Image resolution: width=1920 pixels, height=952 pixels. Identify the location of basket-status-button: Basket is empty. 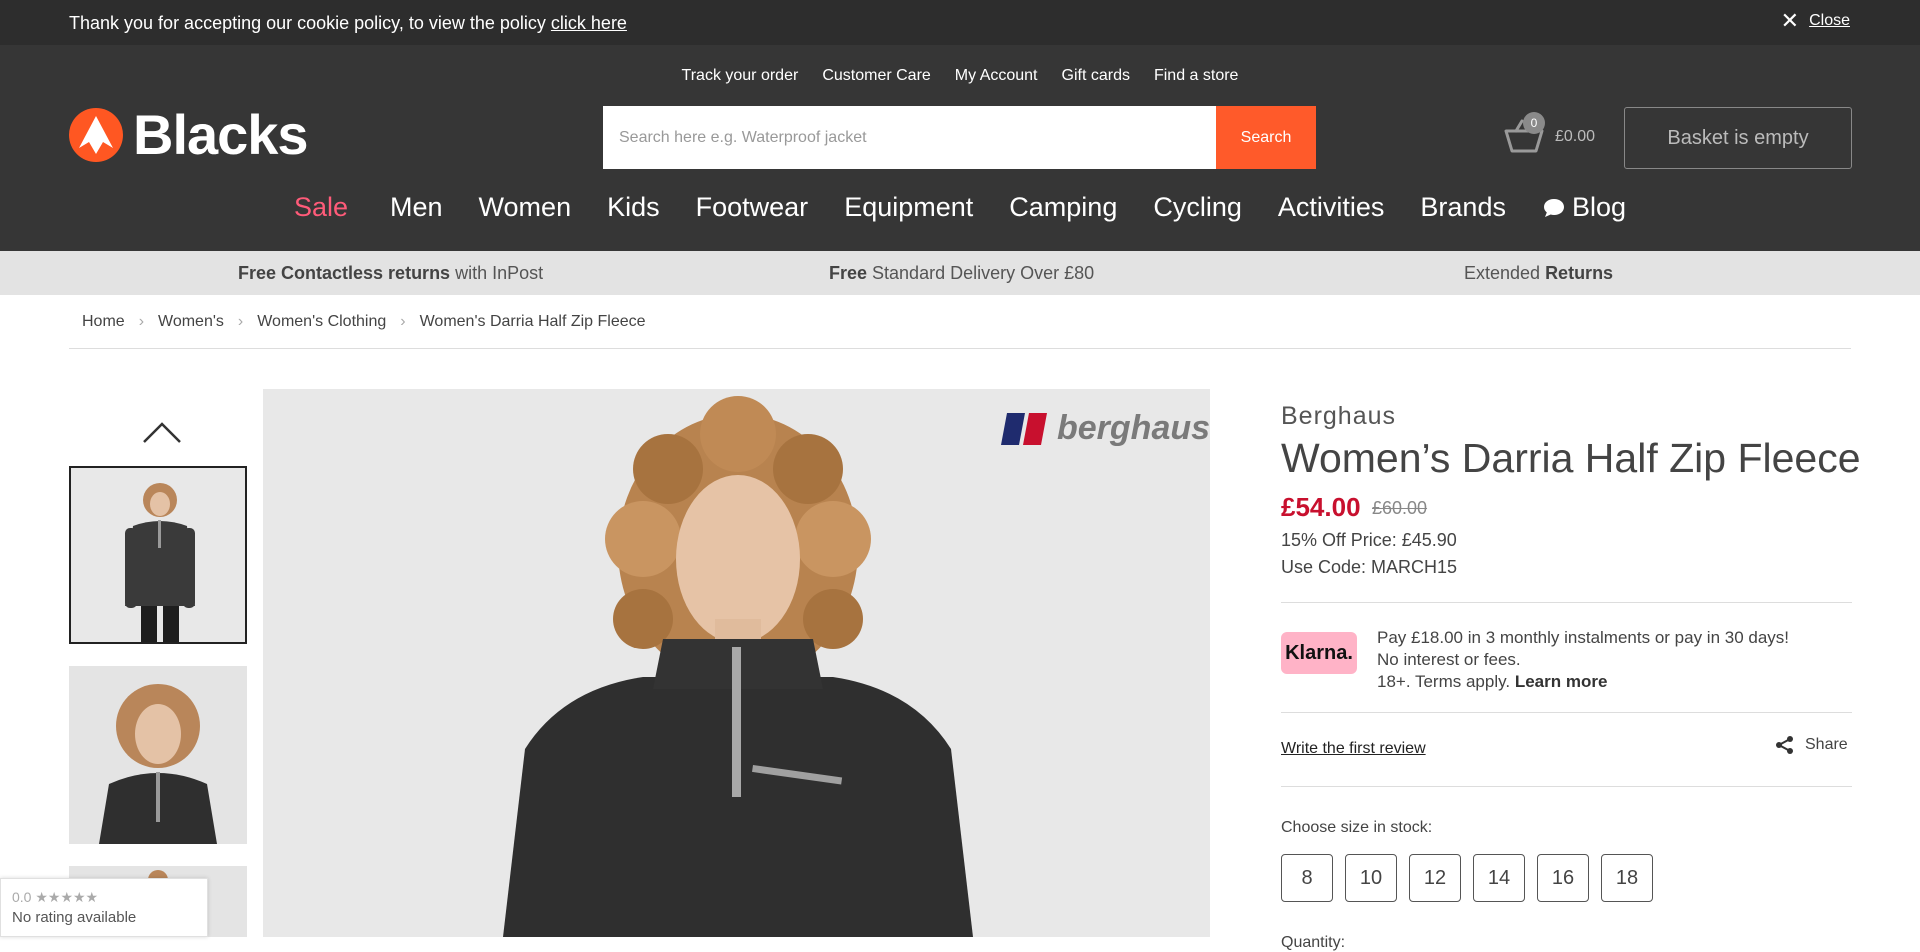
(1738, 138).